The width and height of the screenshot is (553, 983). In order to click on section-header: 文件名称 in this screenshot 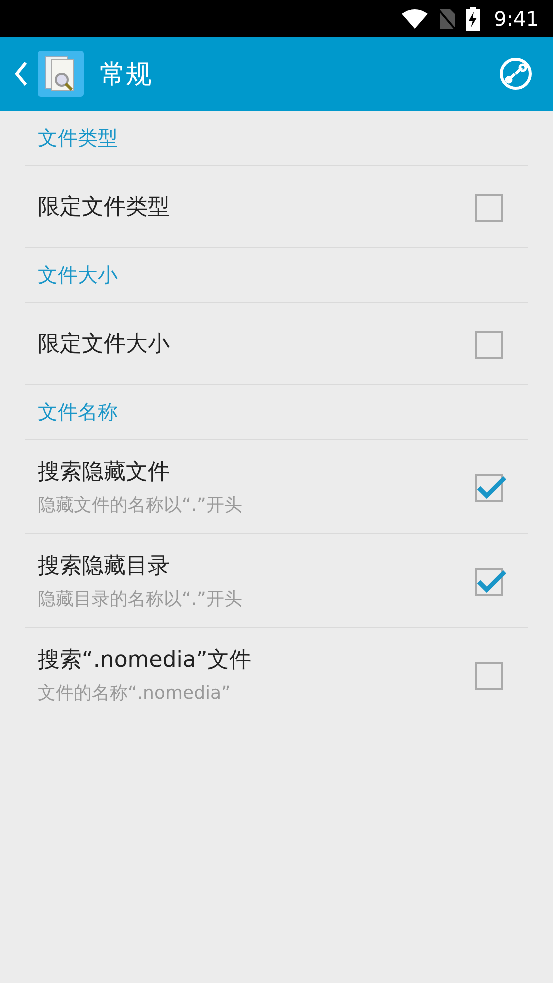, I will do `click(78, 412)`.